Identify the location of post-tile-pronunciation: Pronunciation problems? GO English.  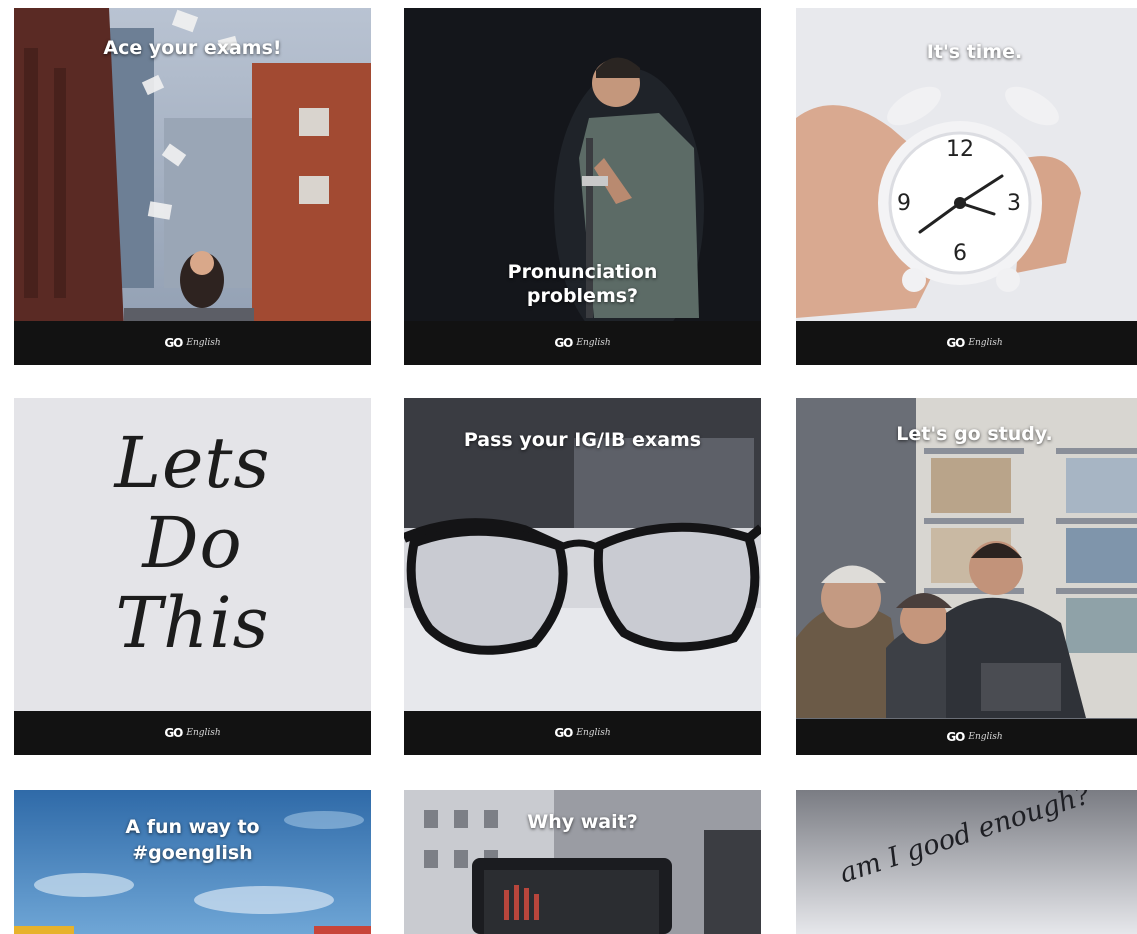
(582, 186).